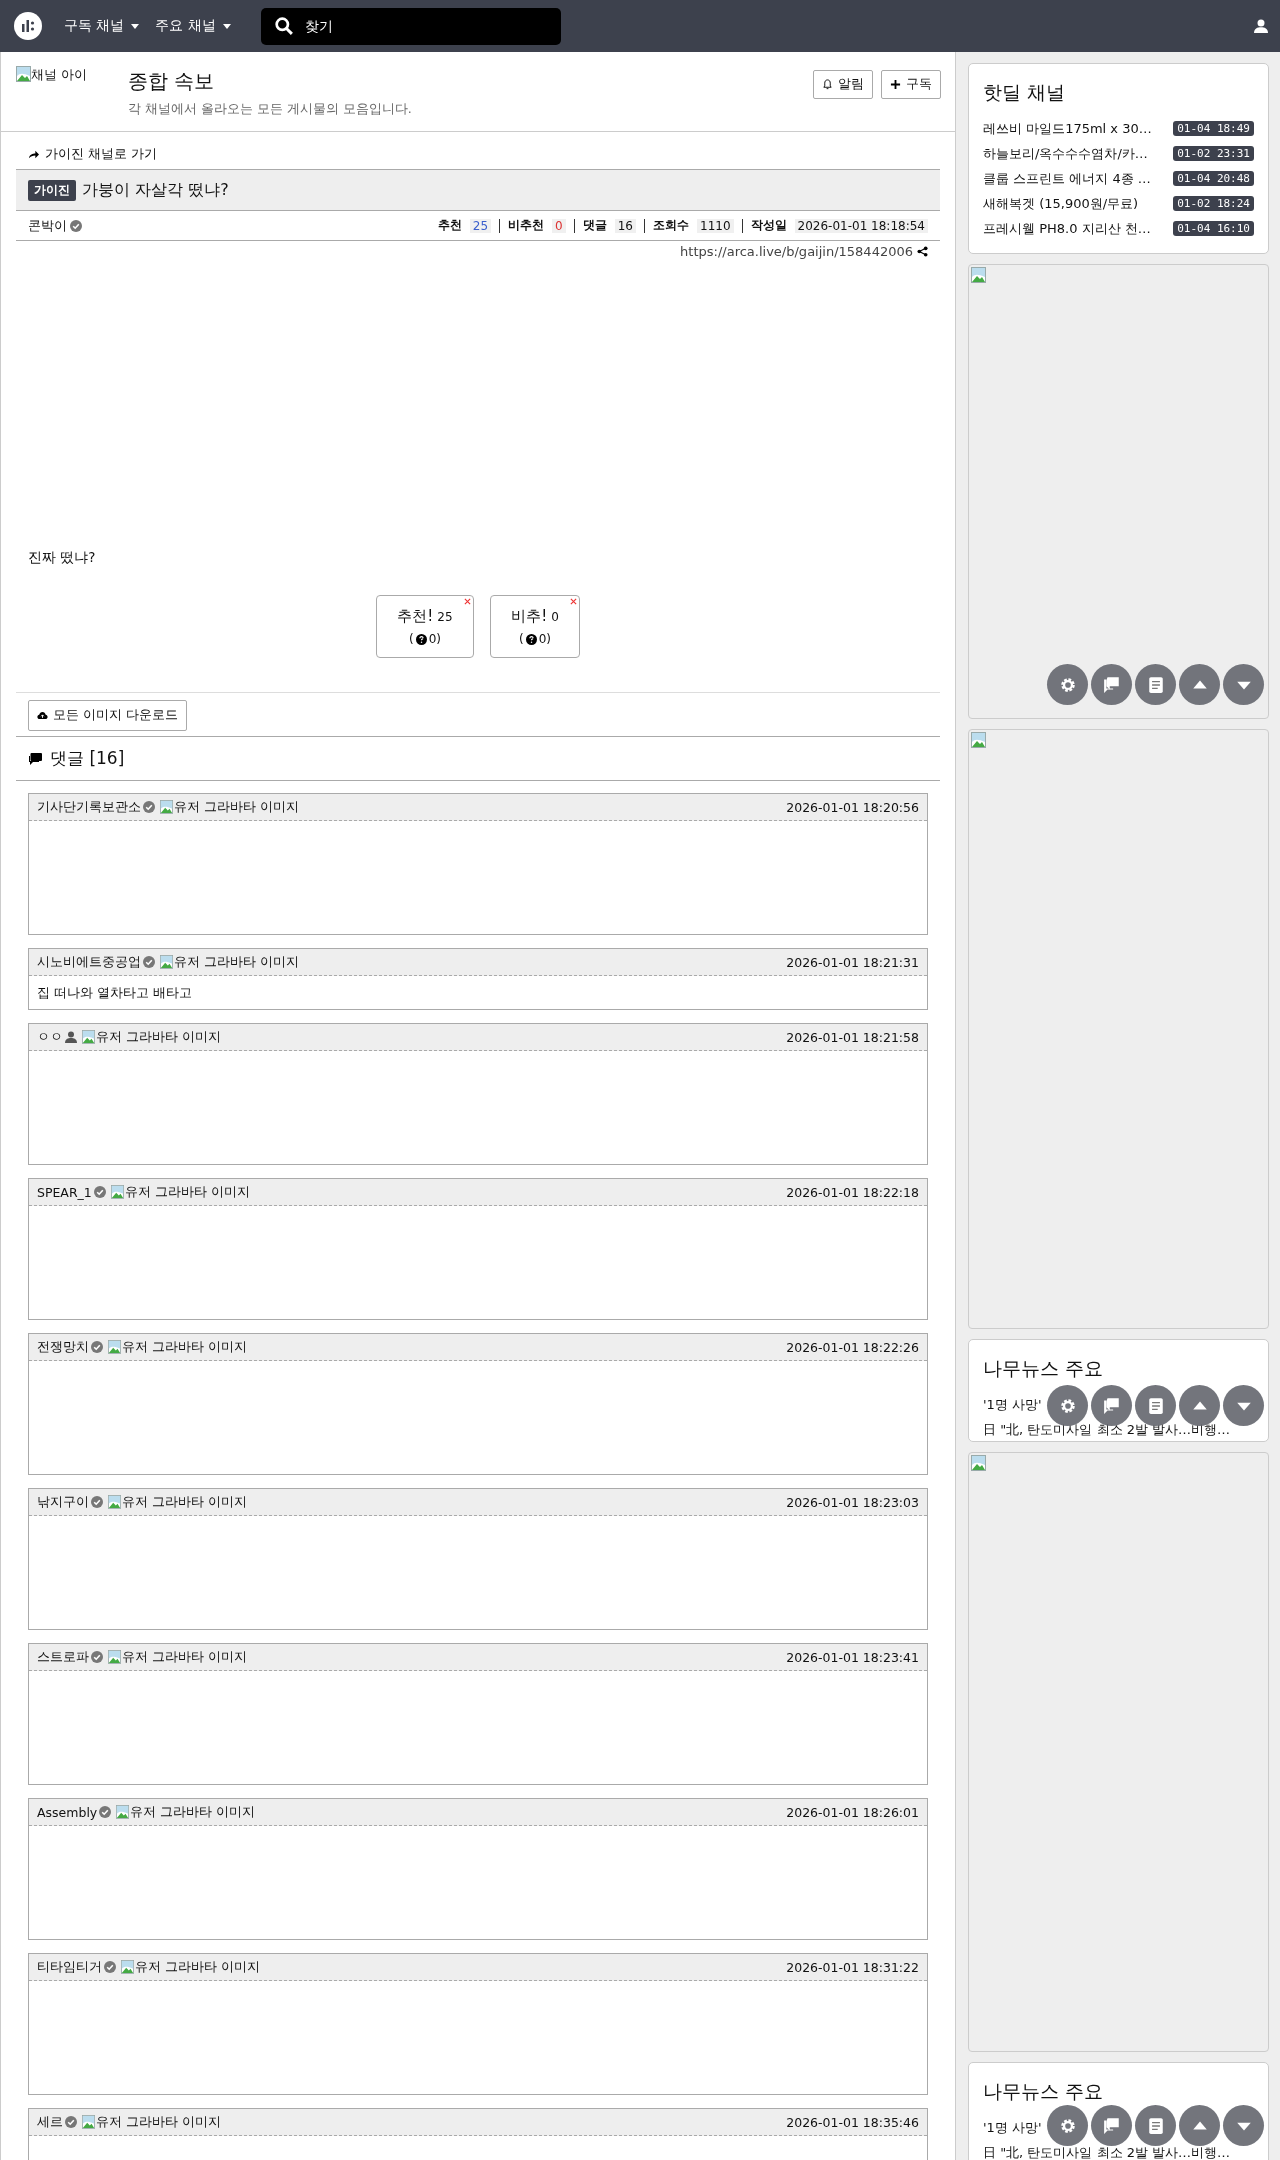  What do you see at coordinates (671, 225) in the screenshot?
I see `stat-label: 조회수` at bounding box center [671, 225].